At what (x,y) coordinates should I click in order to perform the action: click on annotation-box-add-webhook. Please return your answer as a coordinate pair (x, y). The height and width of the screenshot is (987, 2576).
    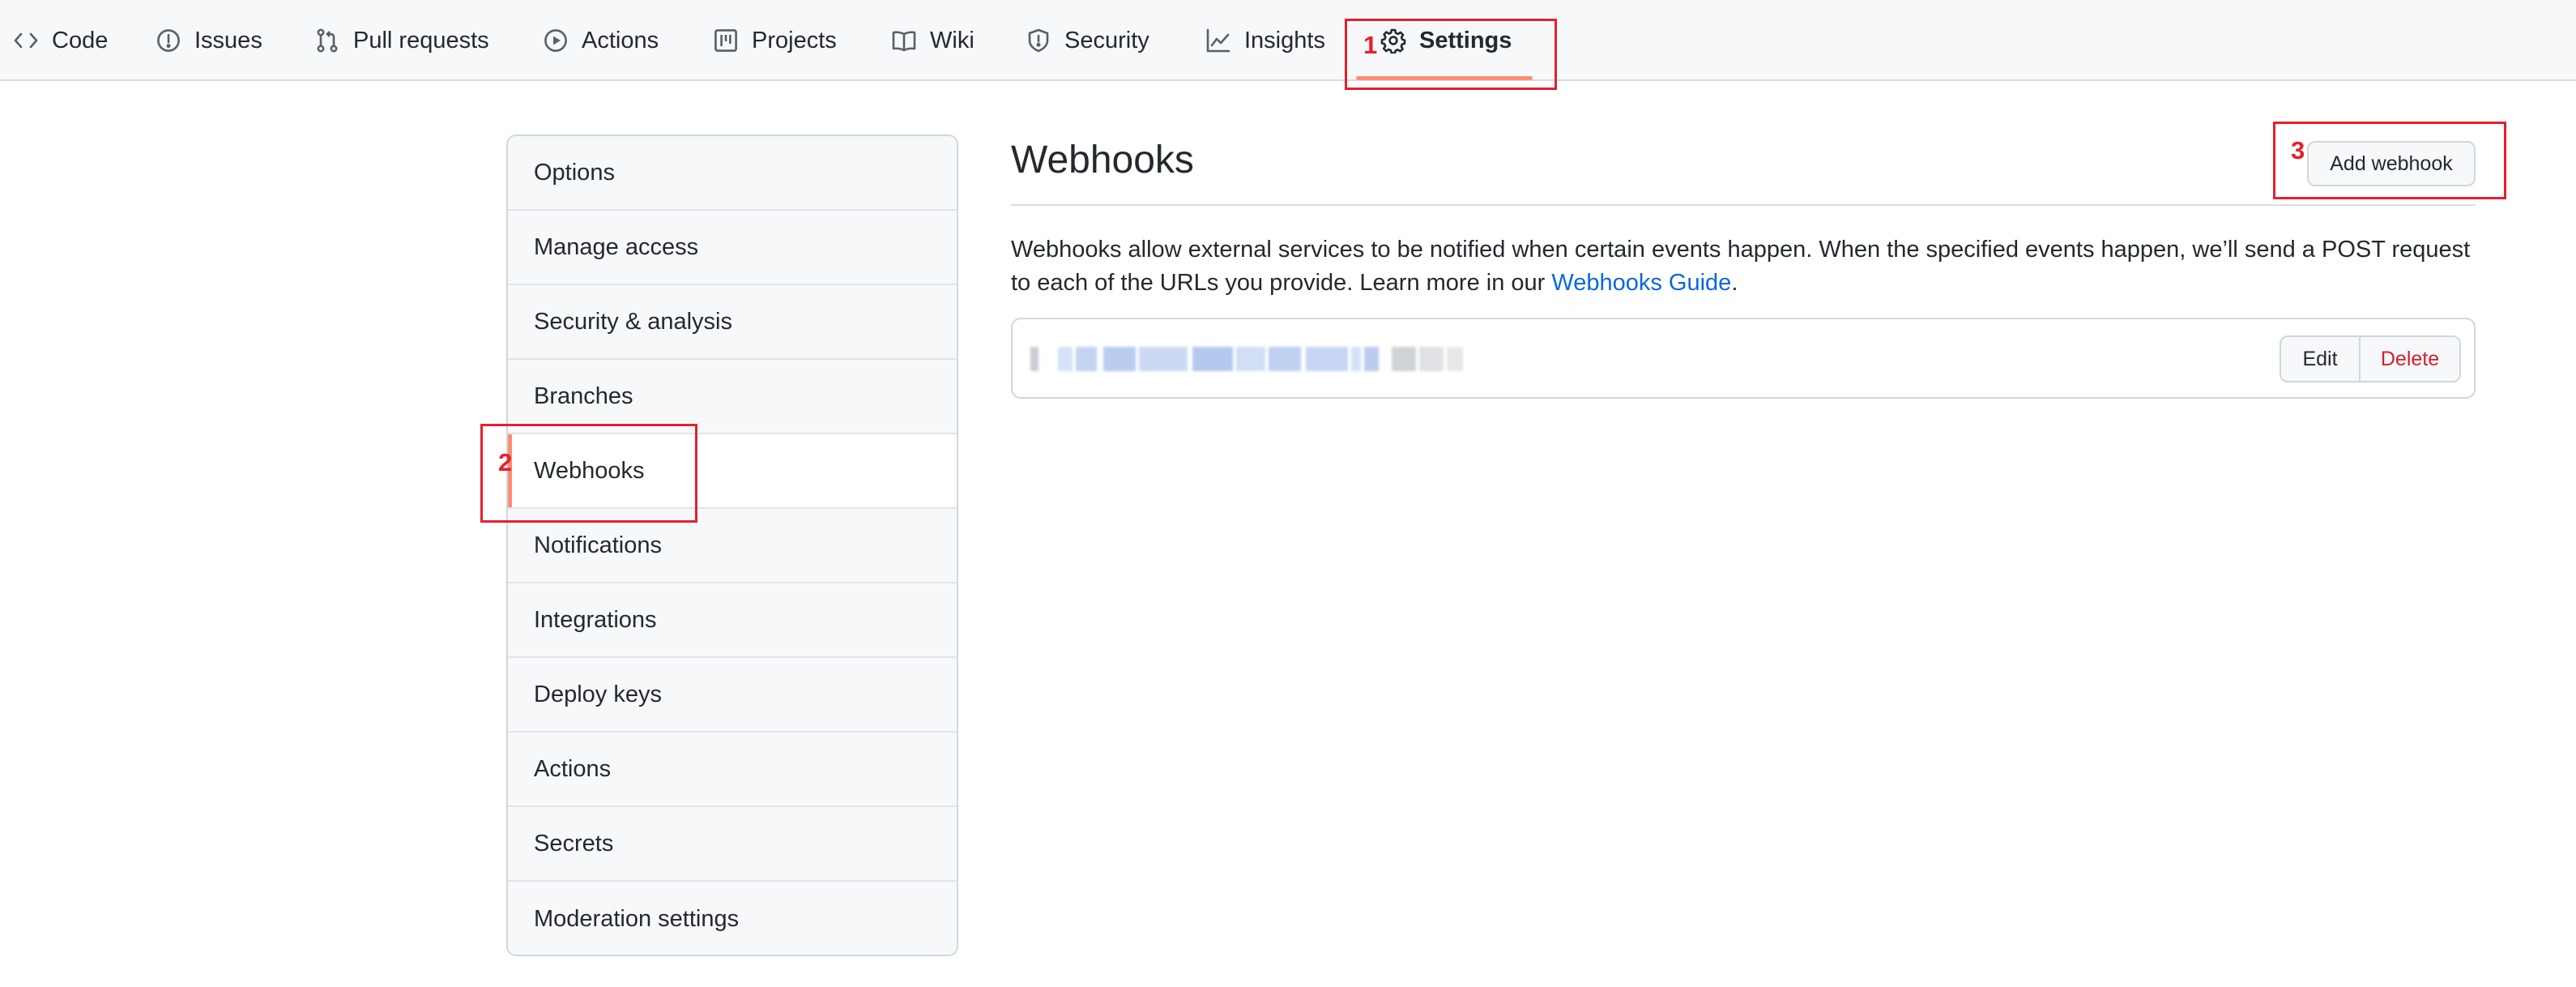
    Looking at the image, I should click on (2390, 160).